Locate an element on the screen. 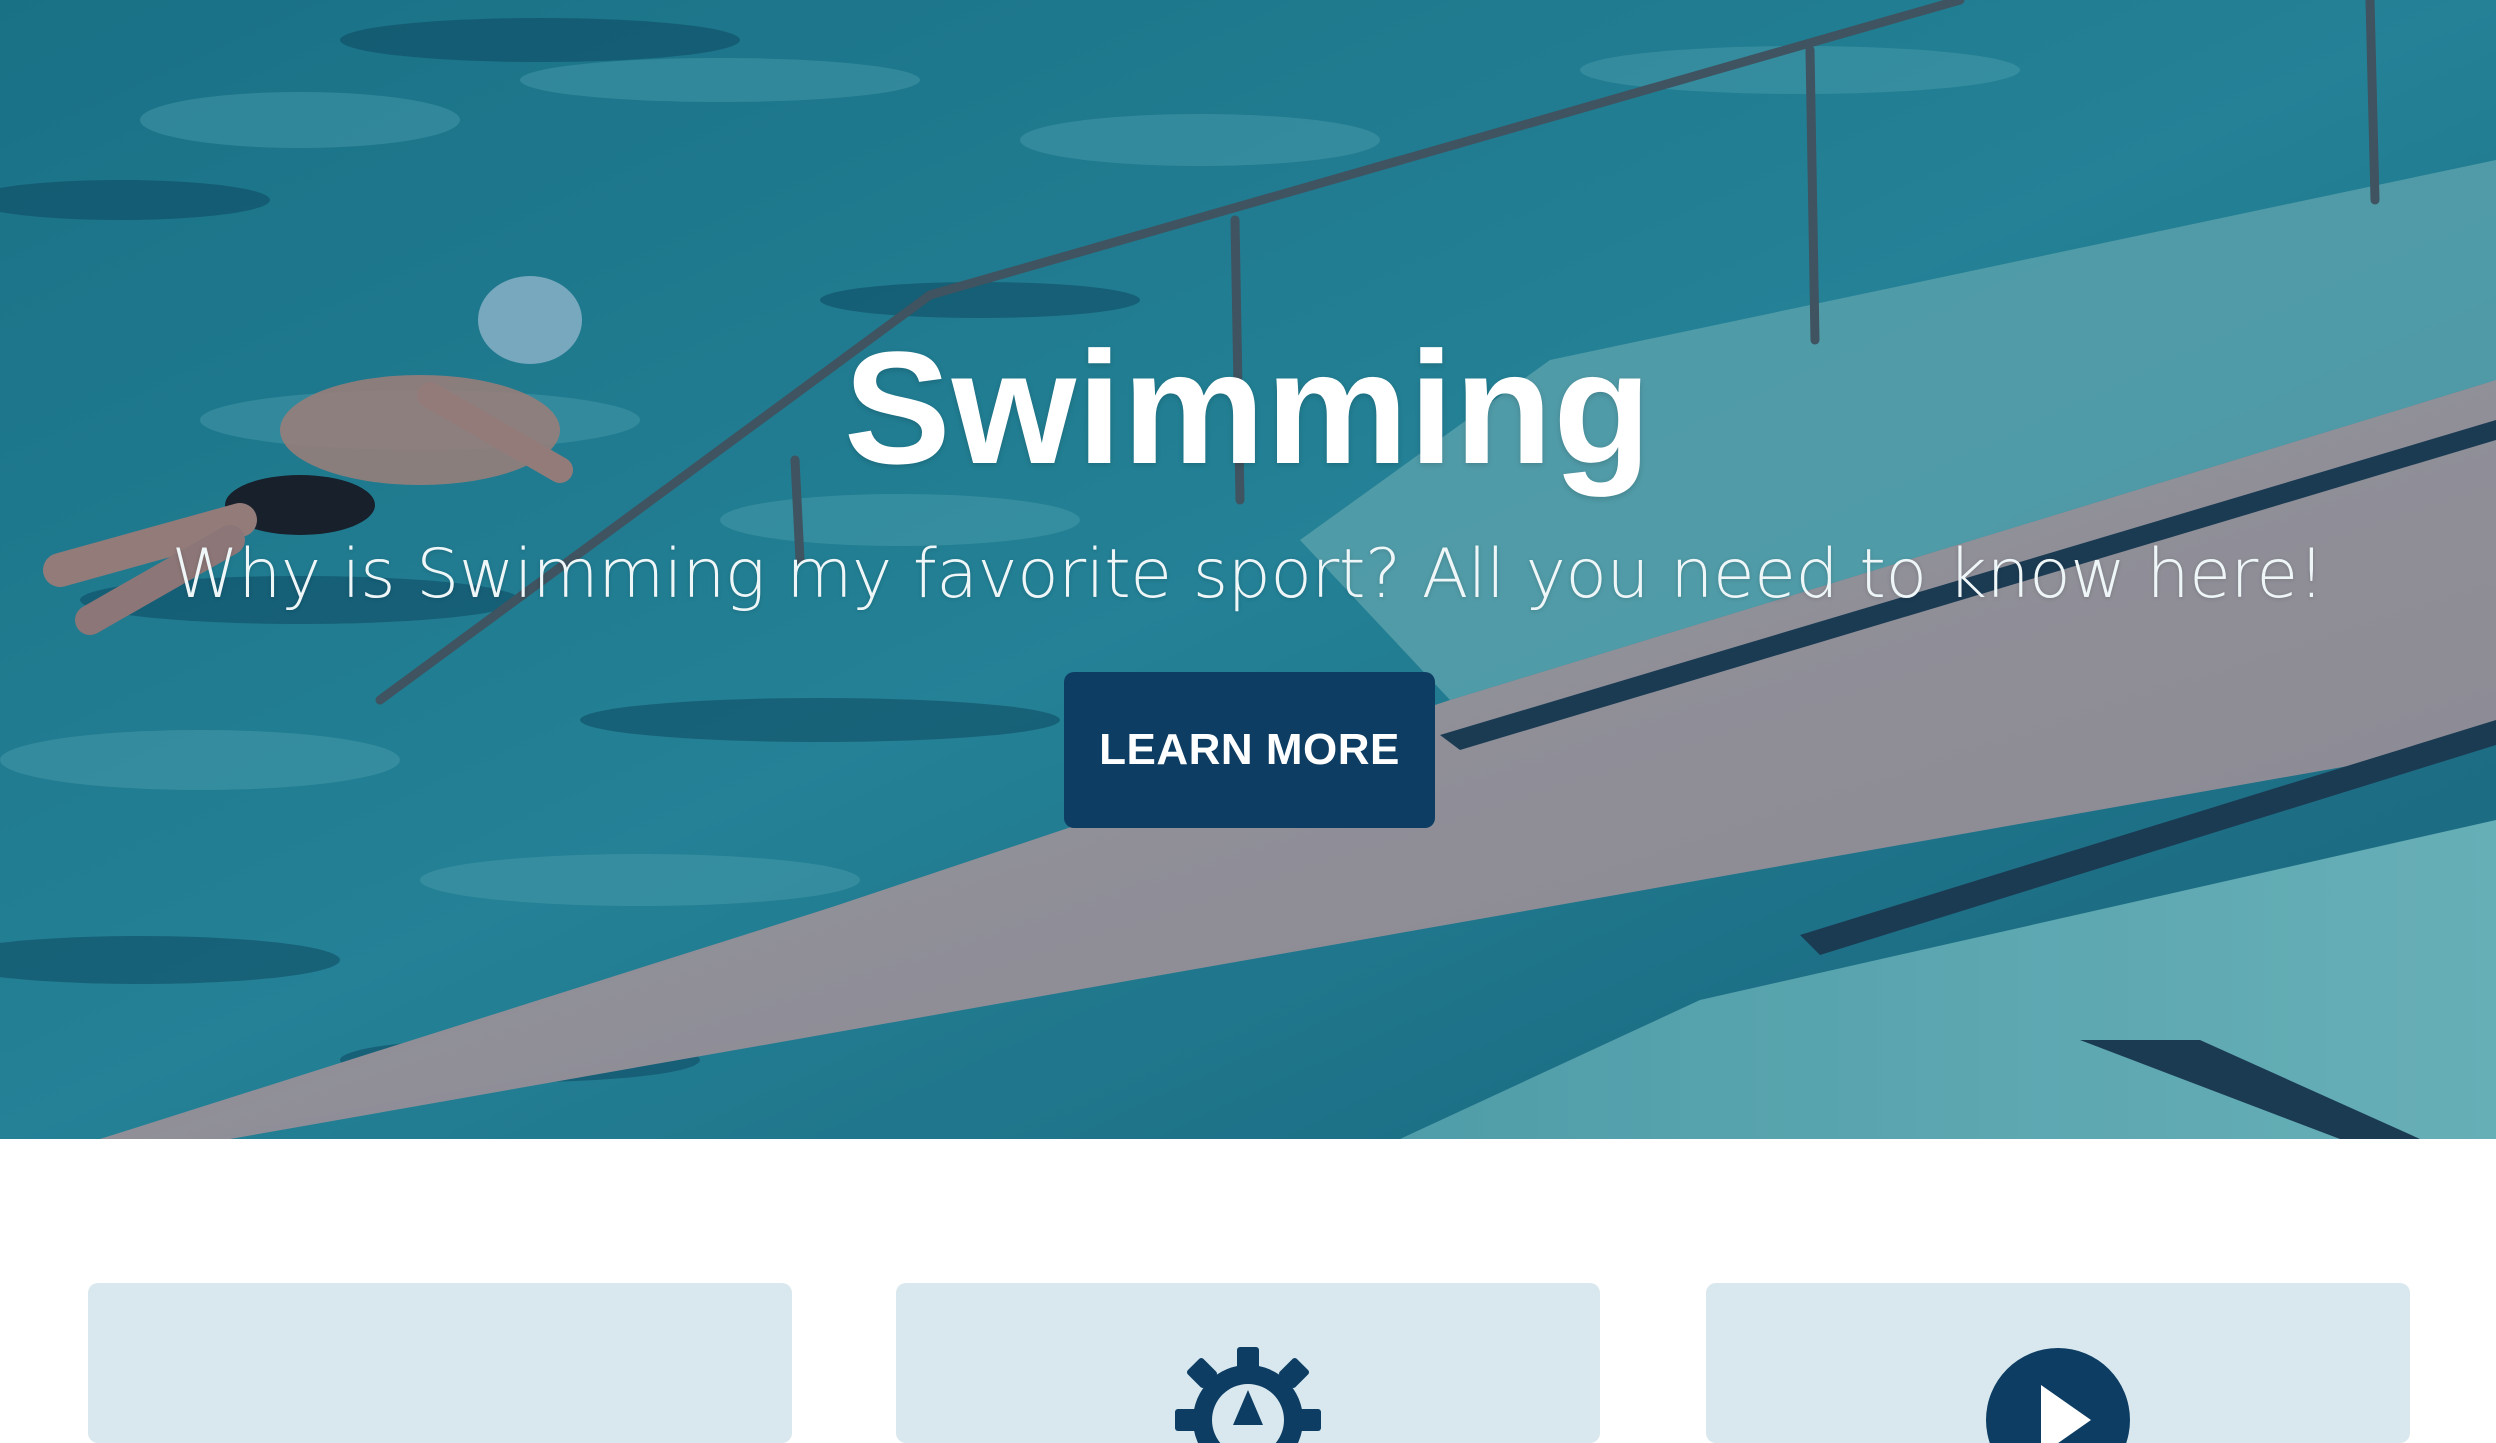 This screenshot has height=1443, width=2496. learn-more-button: LEARN MORE is located at coordinates (1249, 750).